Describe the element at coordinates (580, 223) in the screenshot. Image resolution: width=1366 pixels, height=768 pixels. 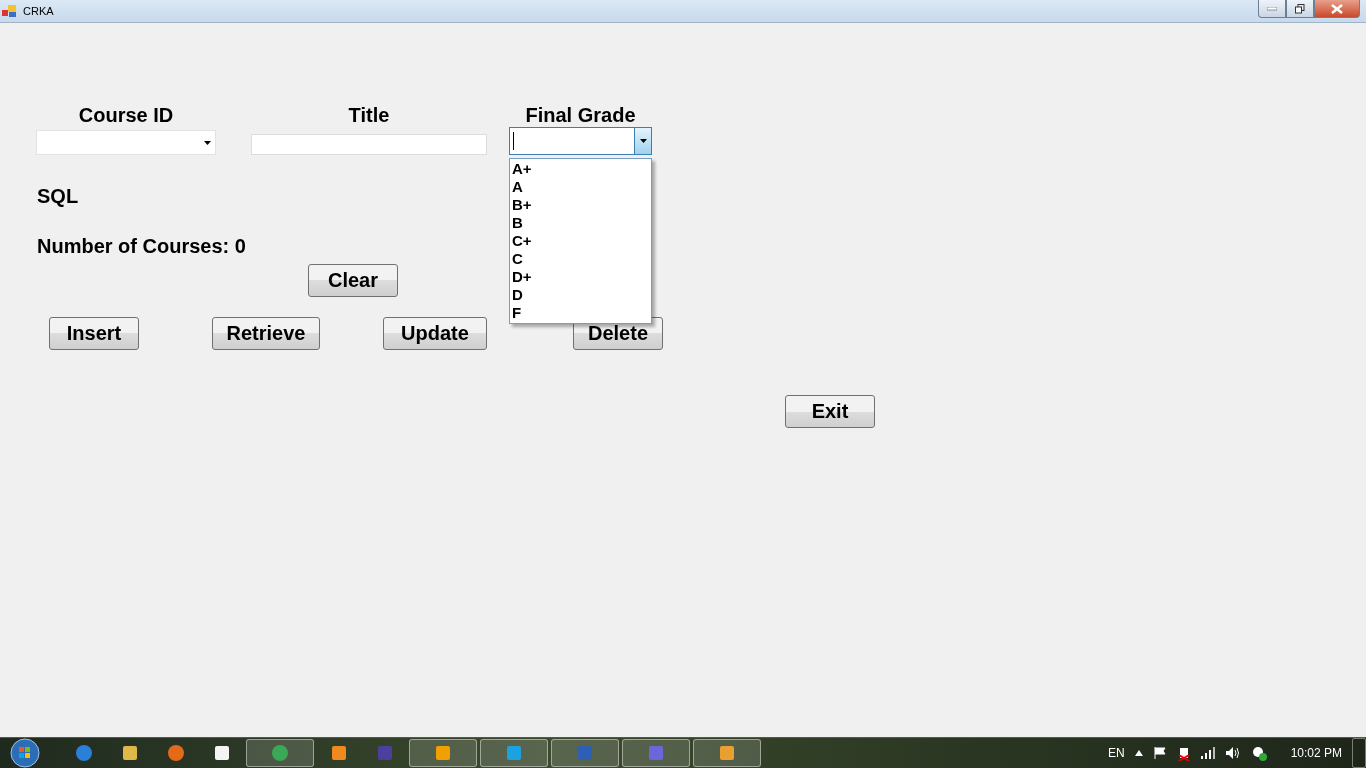
I see `dropdown-option: B` at that location.